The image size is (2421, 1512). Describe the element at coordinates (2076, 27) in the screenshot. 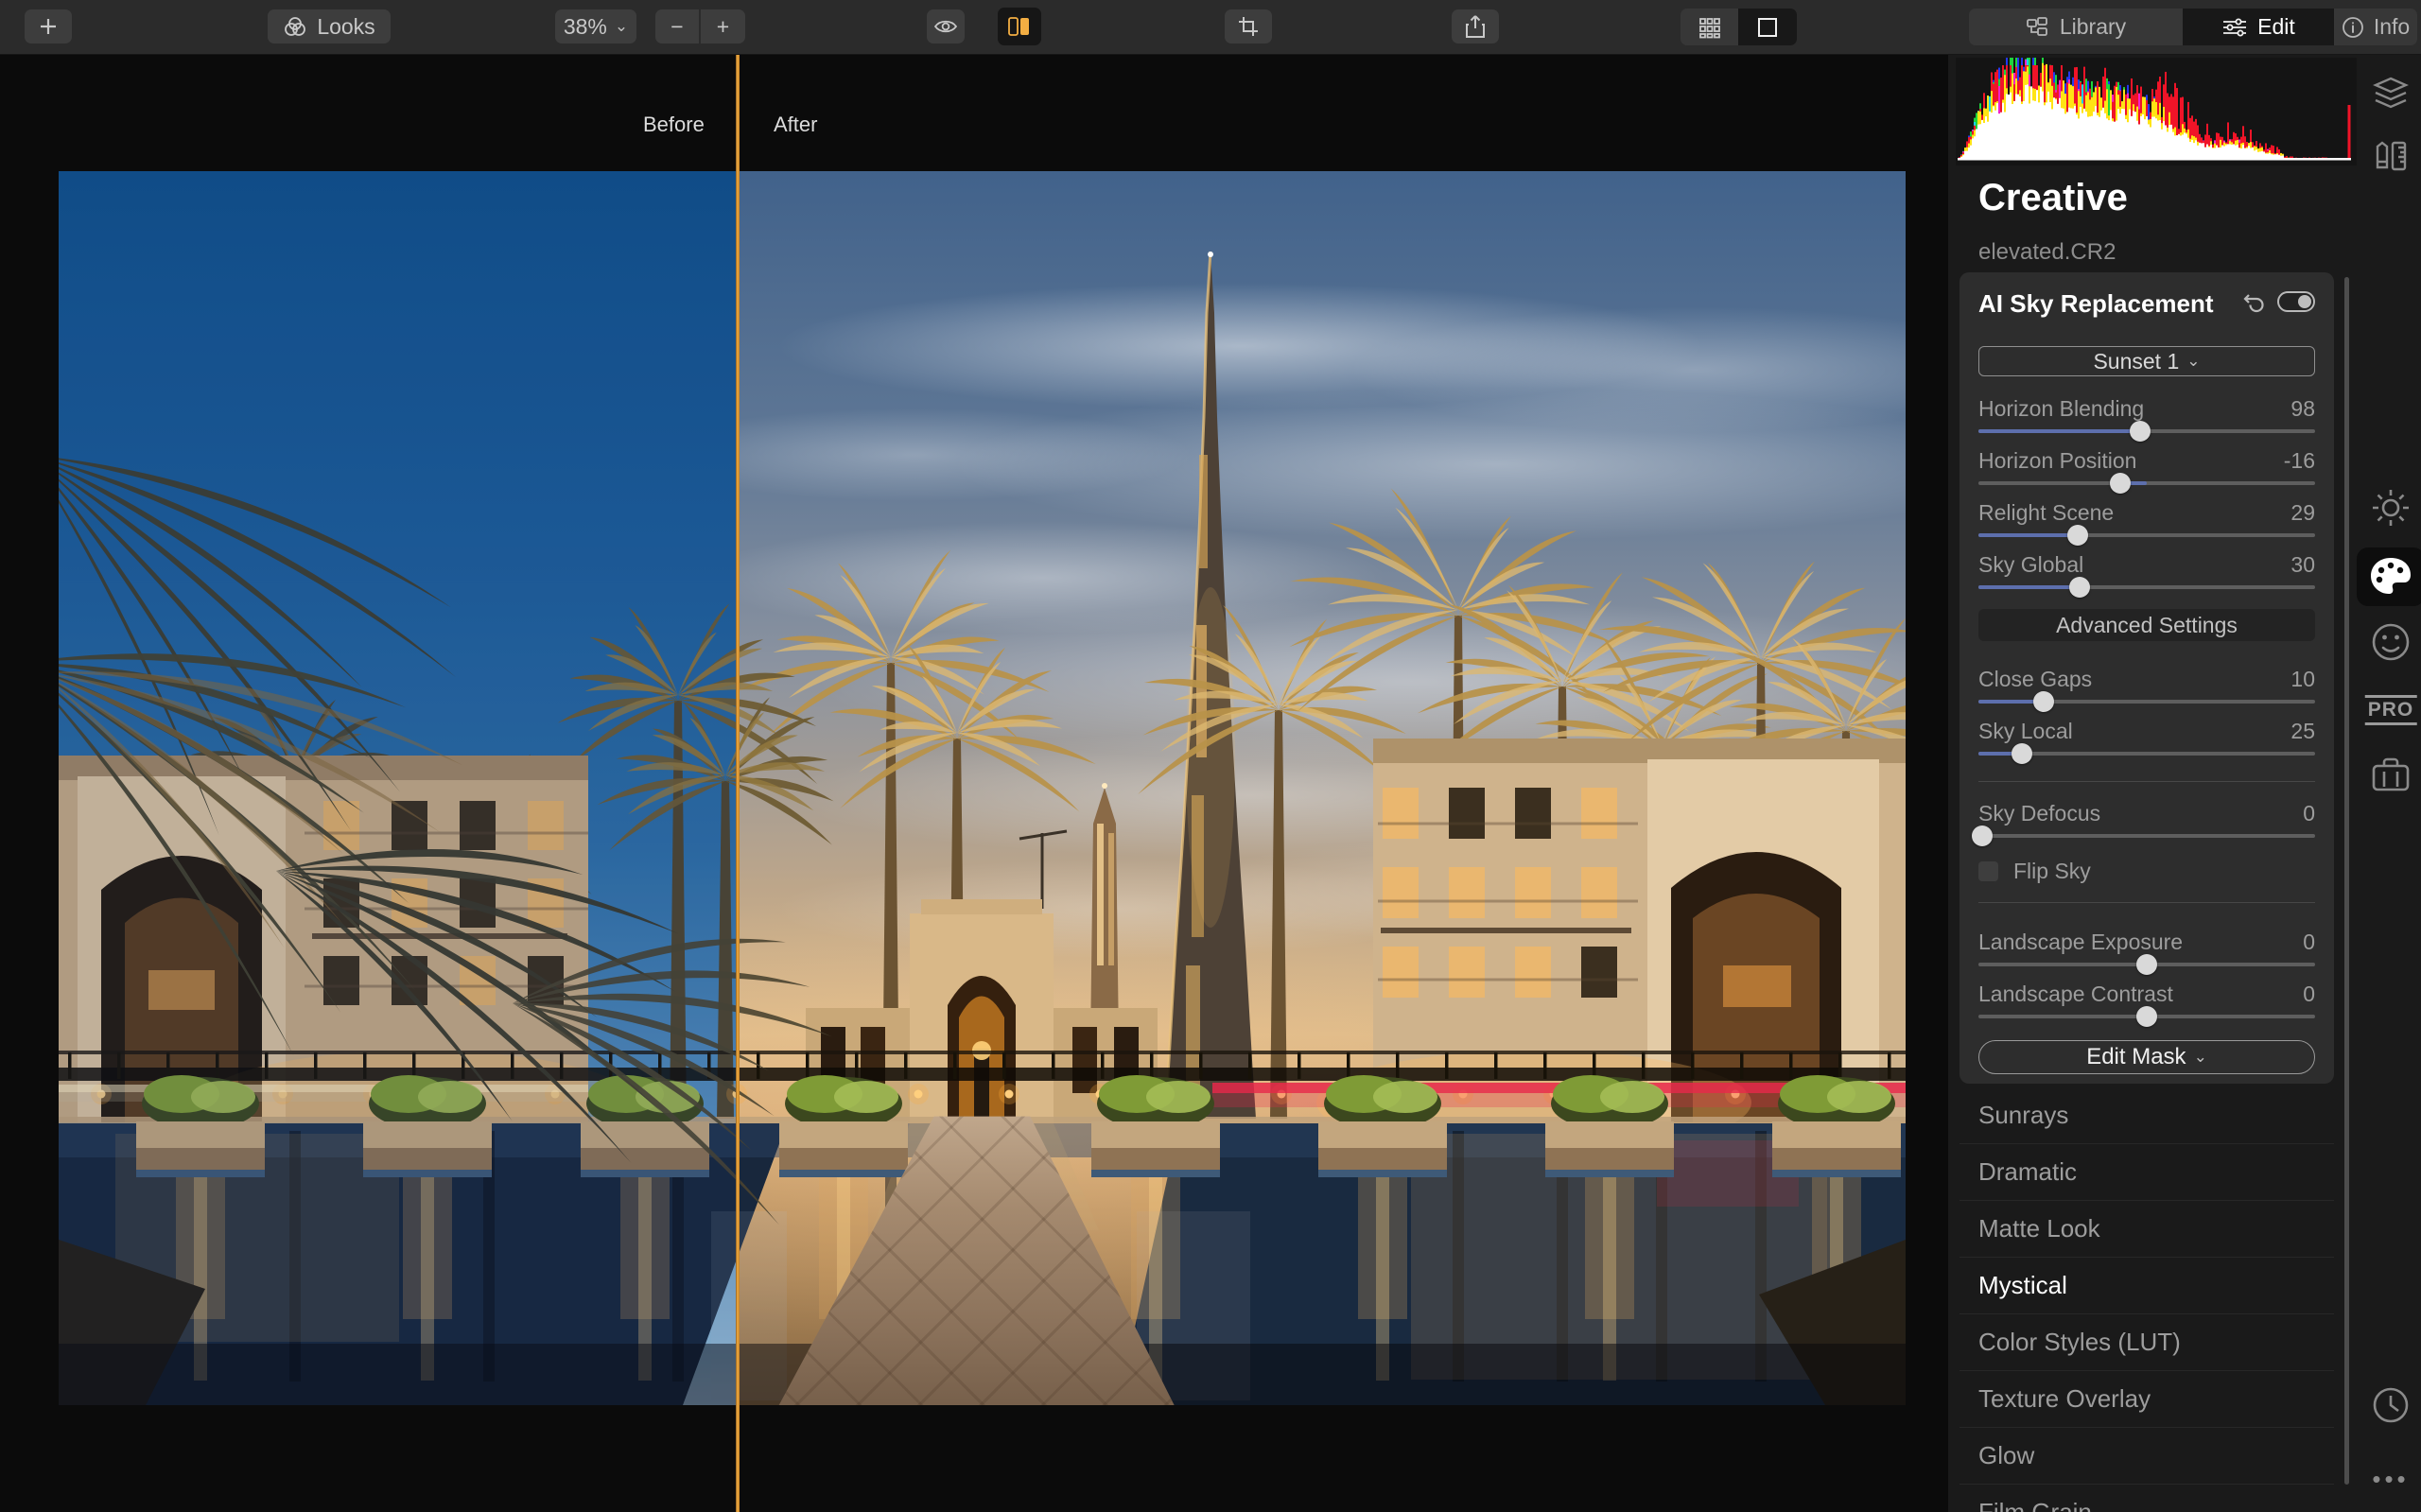

I see `tab-library: Library` at that location.